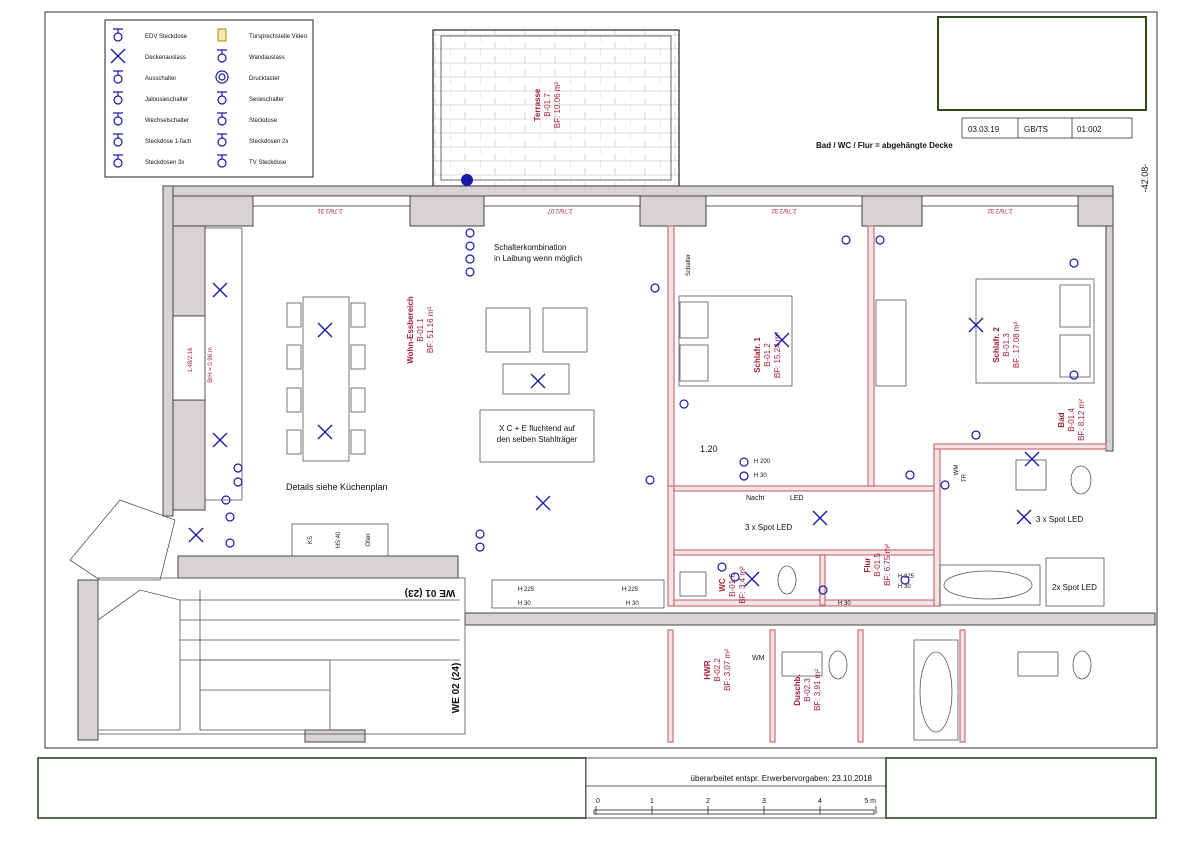 The width and height of the screenshot is (1190, 841). What do you see at coordinates (167, 121) in the screenshot?
I see `legend-label: Wechselschalter` at bounding box center [167, 121].